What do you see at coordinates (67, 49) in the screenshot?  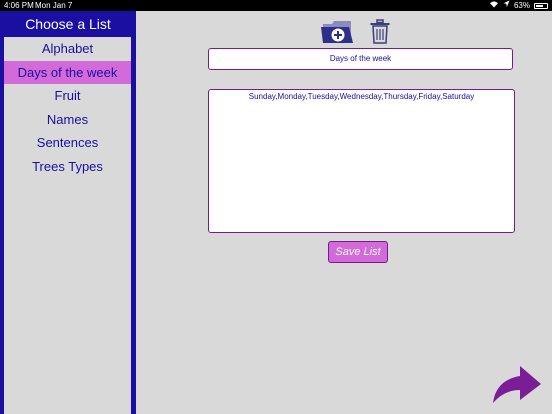 I see `sidebar-item-alphabet: Alphabet` at bounding box center [67, 49].